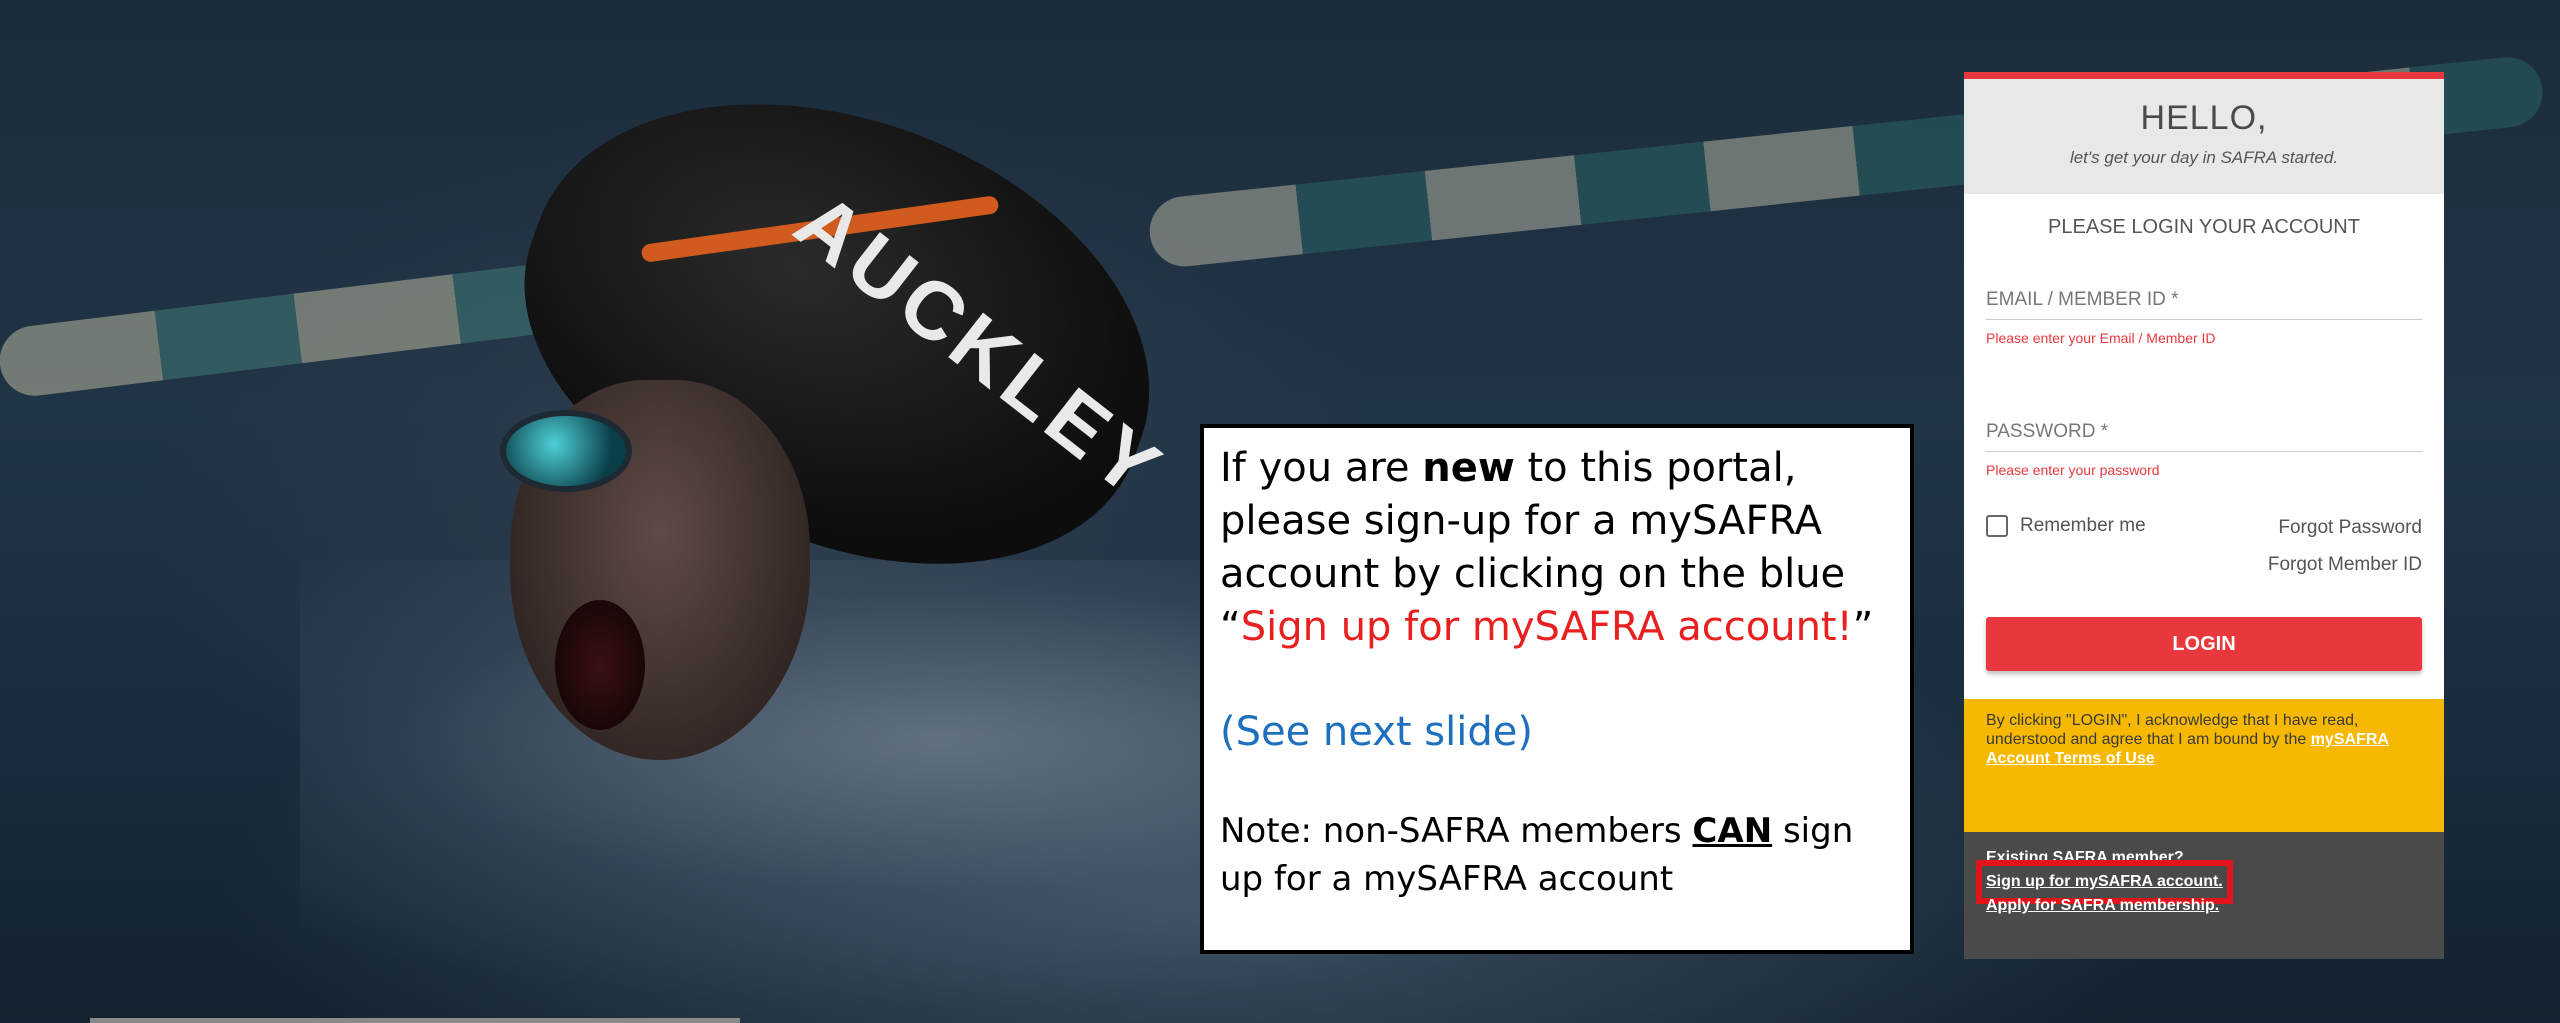  Describe the element at coordinates (1863, 627) in the screenshot. I see `callout-text-3: ”` at that location.